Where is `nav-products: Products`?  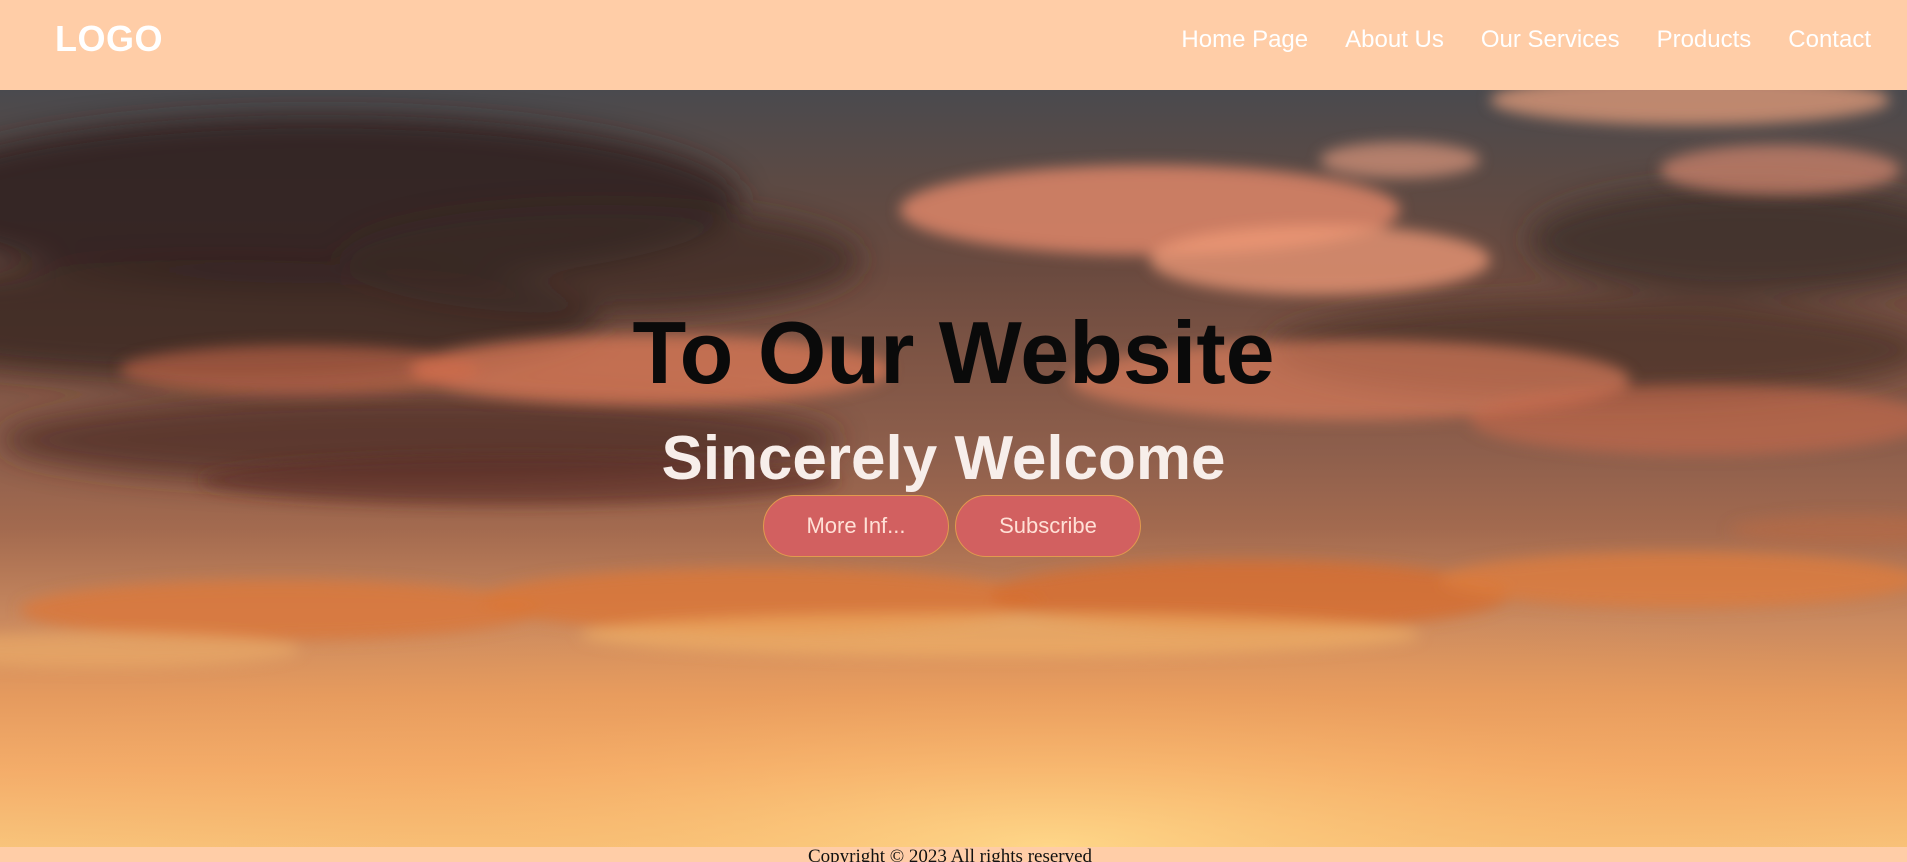 nav-products: Products is located at coordinates (1704, 40).